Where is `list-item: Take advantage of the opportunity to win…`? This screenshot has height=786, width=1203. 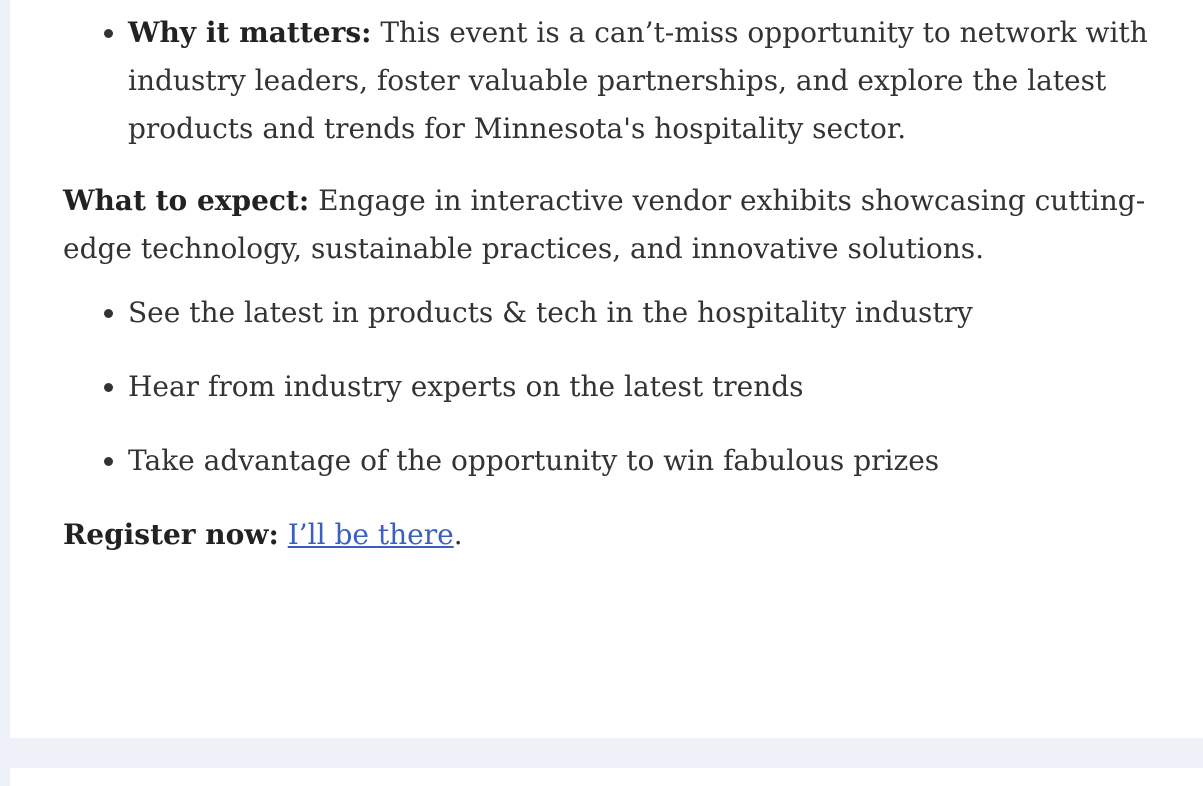 list-item: Take advantage of the opportunity to win… is located at coordinates (665, 461).